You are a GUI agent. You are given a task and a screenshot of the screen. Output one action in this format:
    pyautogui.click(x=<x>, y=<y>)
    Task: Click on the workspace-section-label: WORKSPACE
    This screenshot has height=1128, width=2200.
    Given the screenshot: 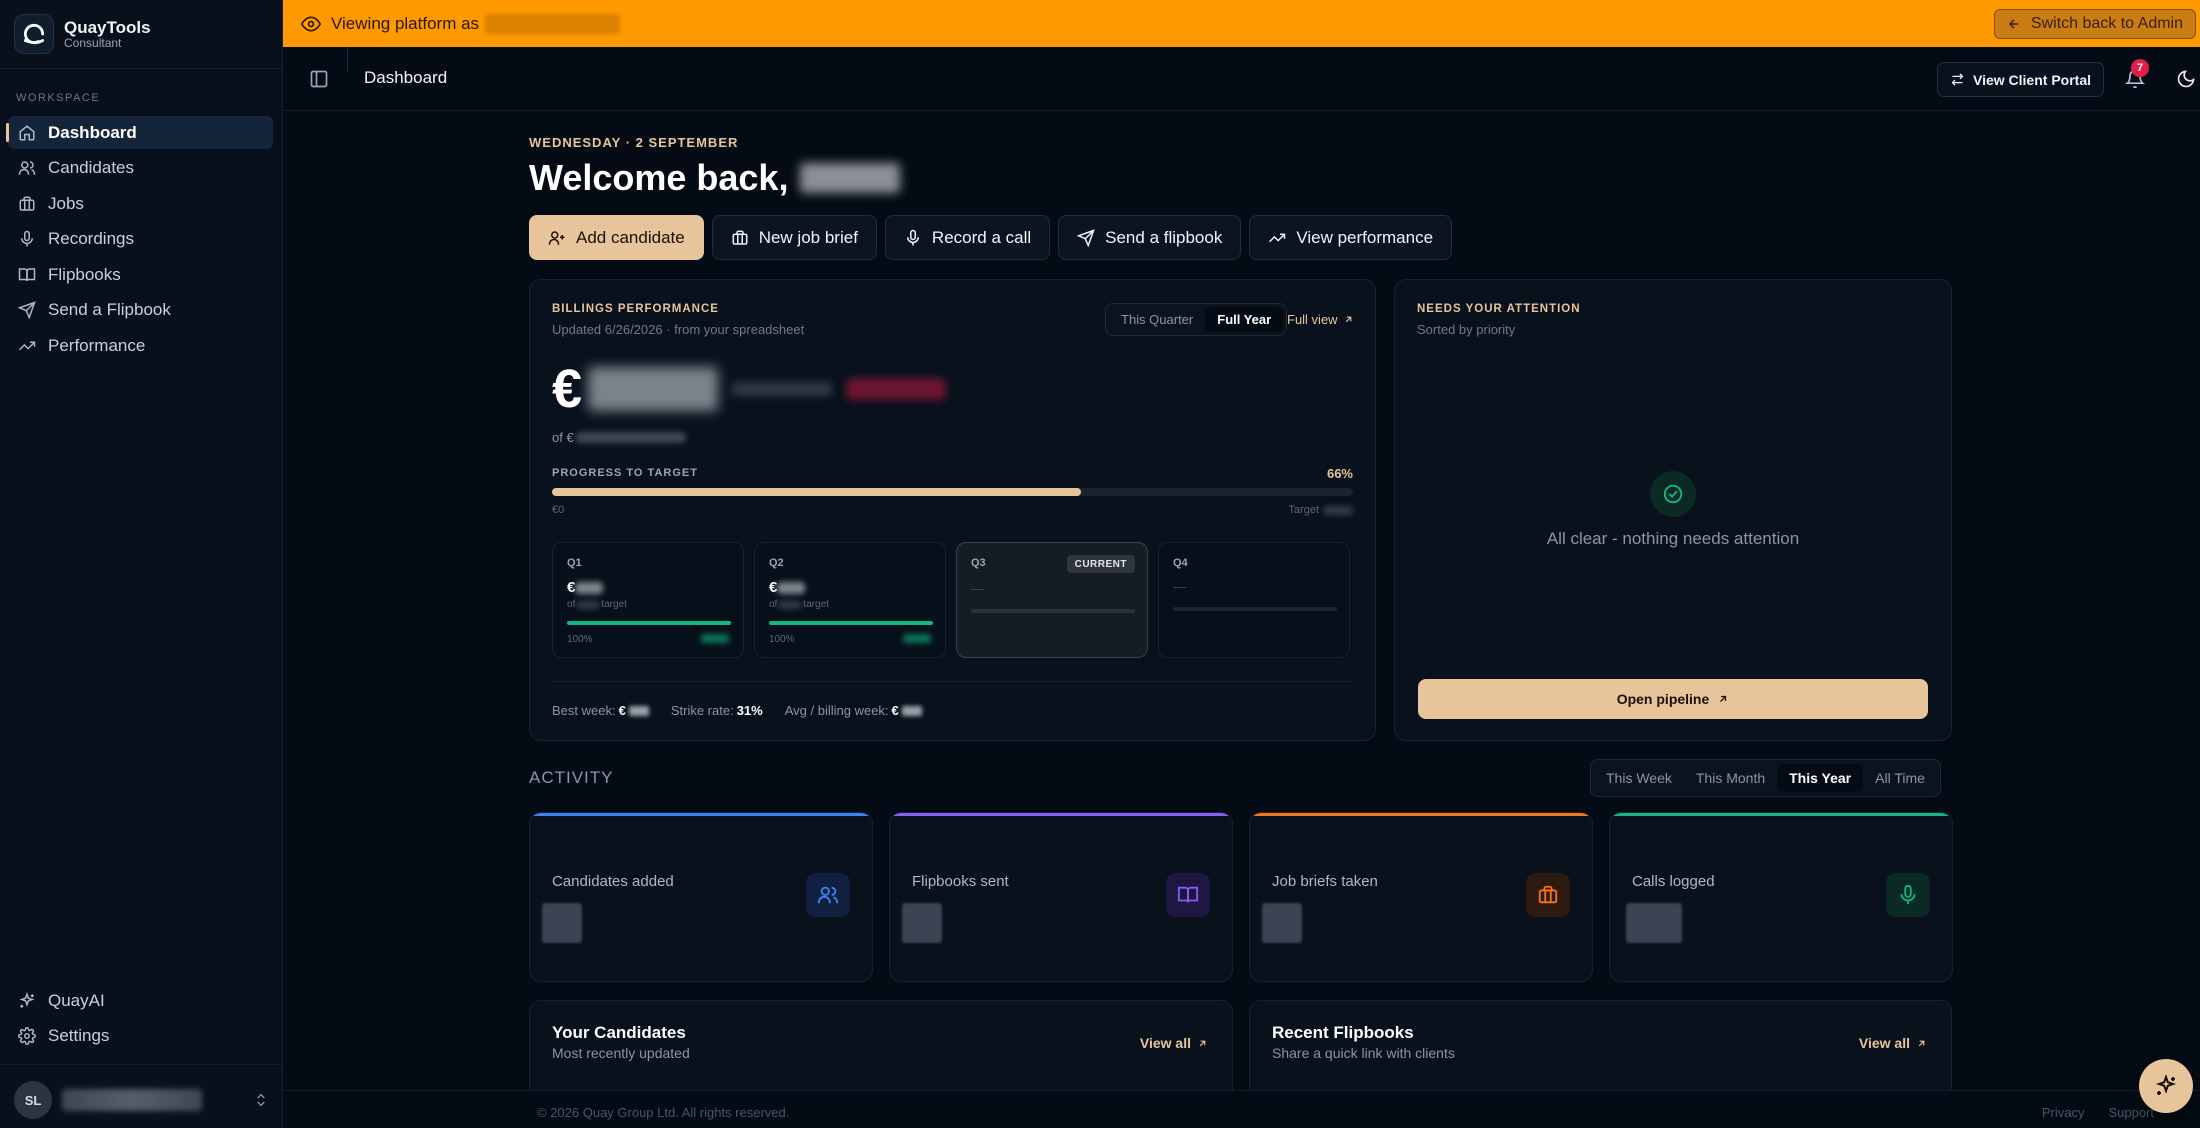 What is the action you would take?
    pyautogui.click(x=58, y=98)
    